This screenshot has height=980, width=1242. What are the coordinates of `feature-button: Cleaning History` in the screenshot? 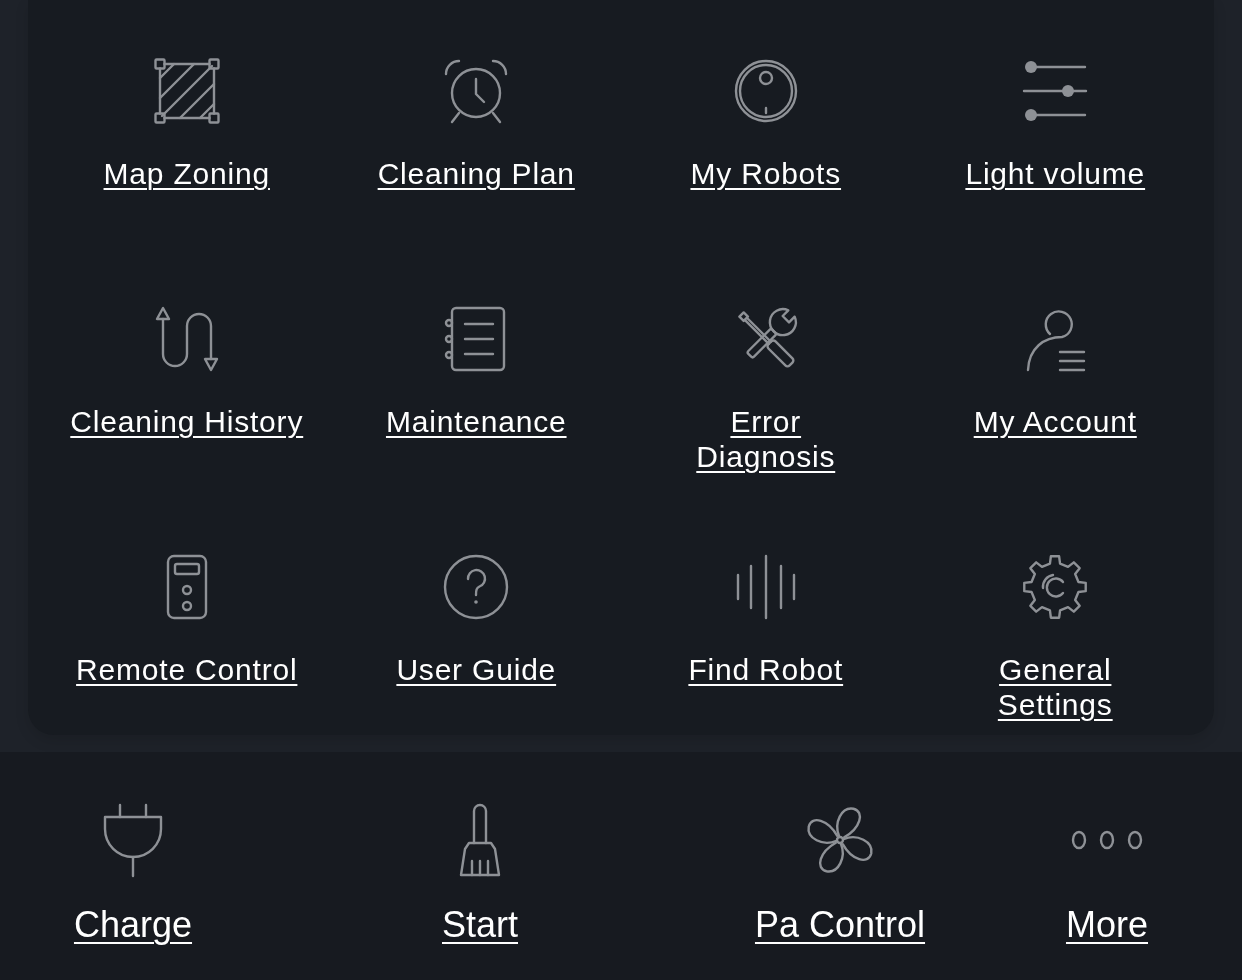 It's located at (187, 372).